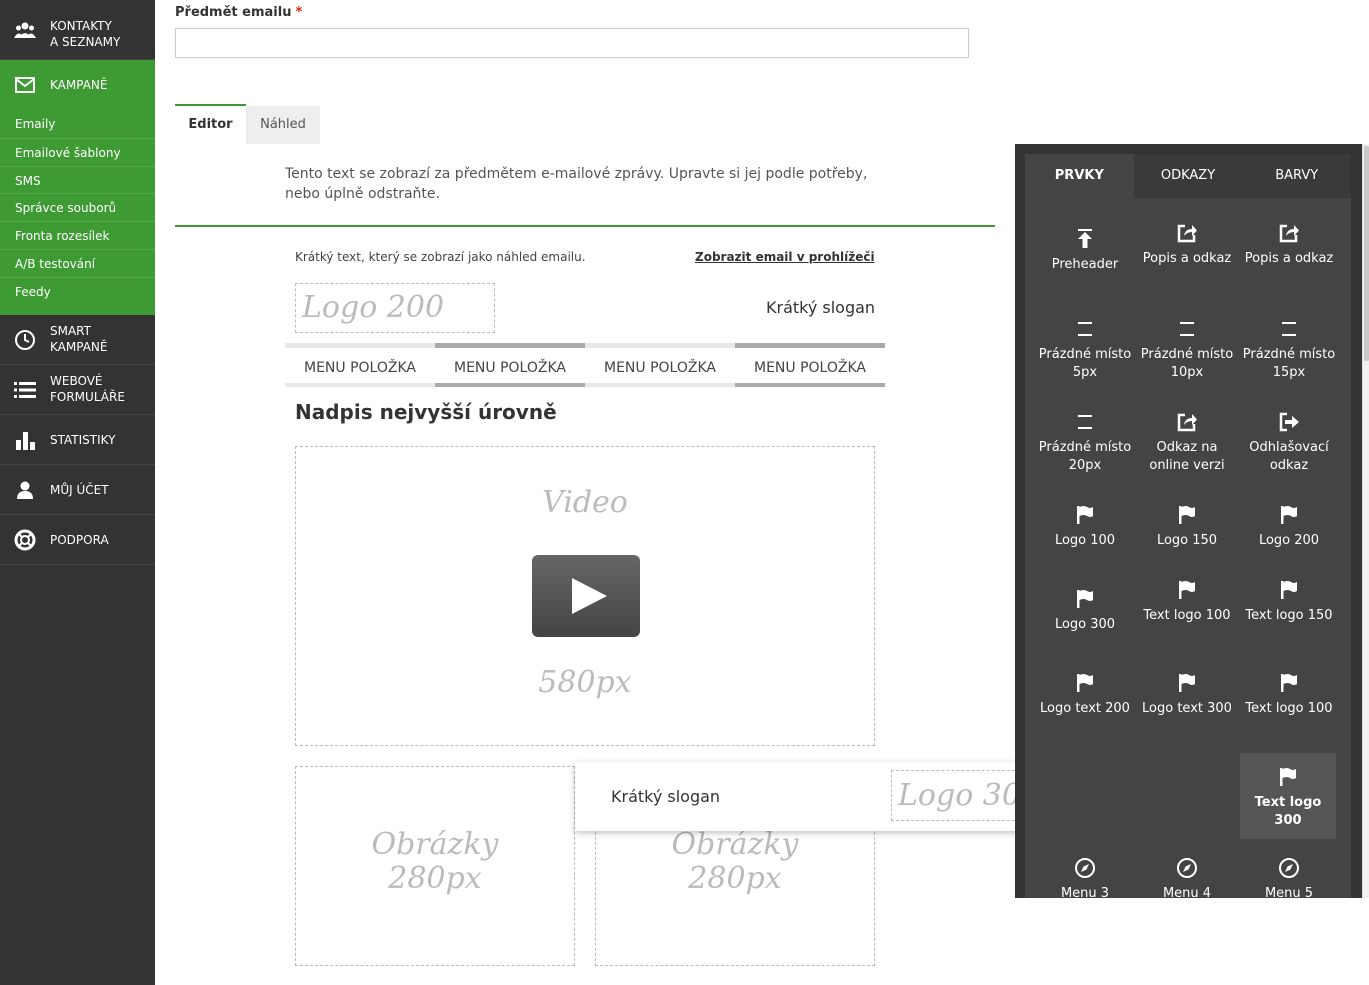 The height and width of the screenshot is (985, 1369). Describe the element at coordinates (77, 180) in the screenshot. I see `sidebar-subitem-sms: SMS` at that location.